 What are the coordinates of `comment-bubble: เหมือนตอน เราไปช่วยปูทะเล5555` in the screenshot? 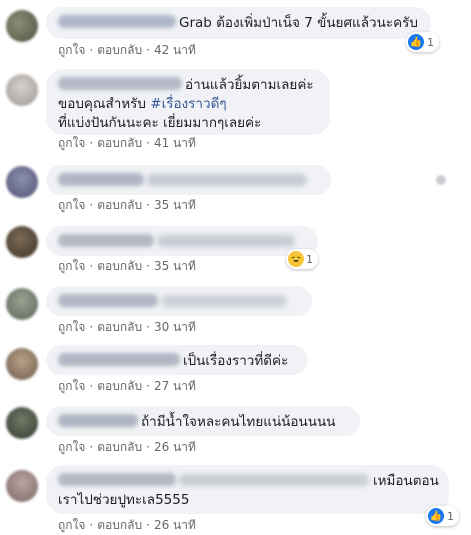 It's located at (247, 489).